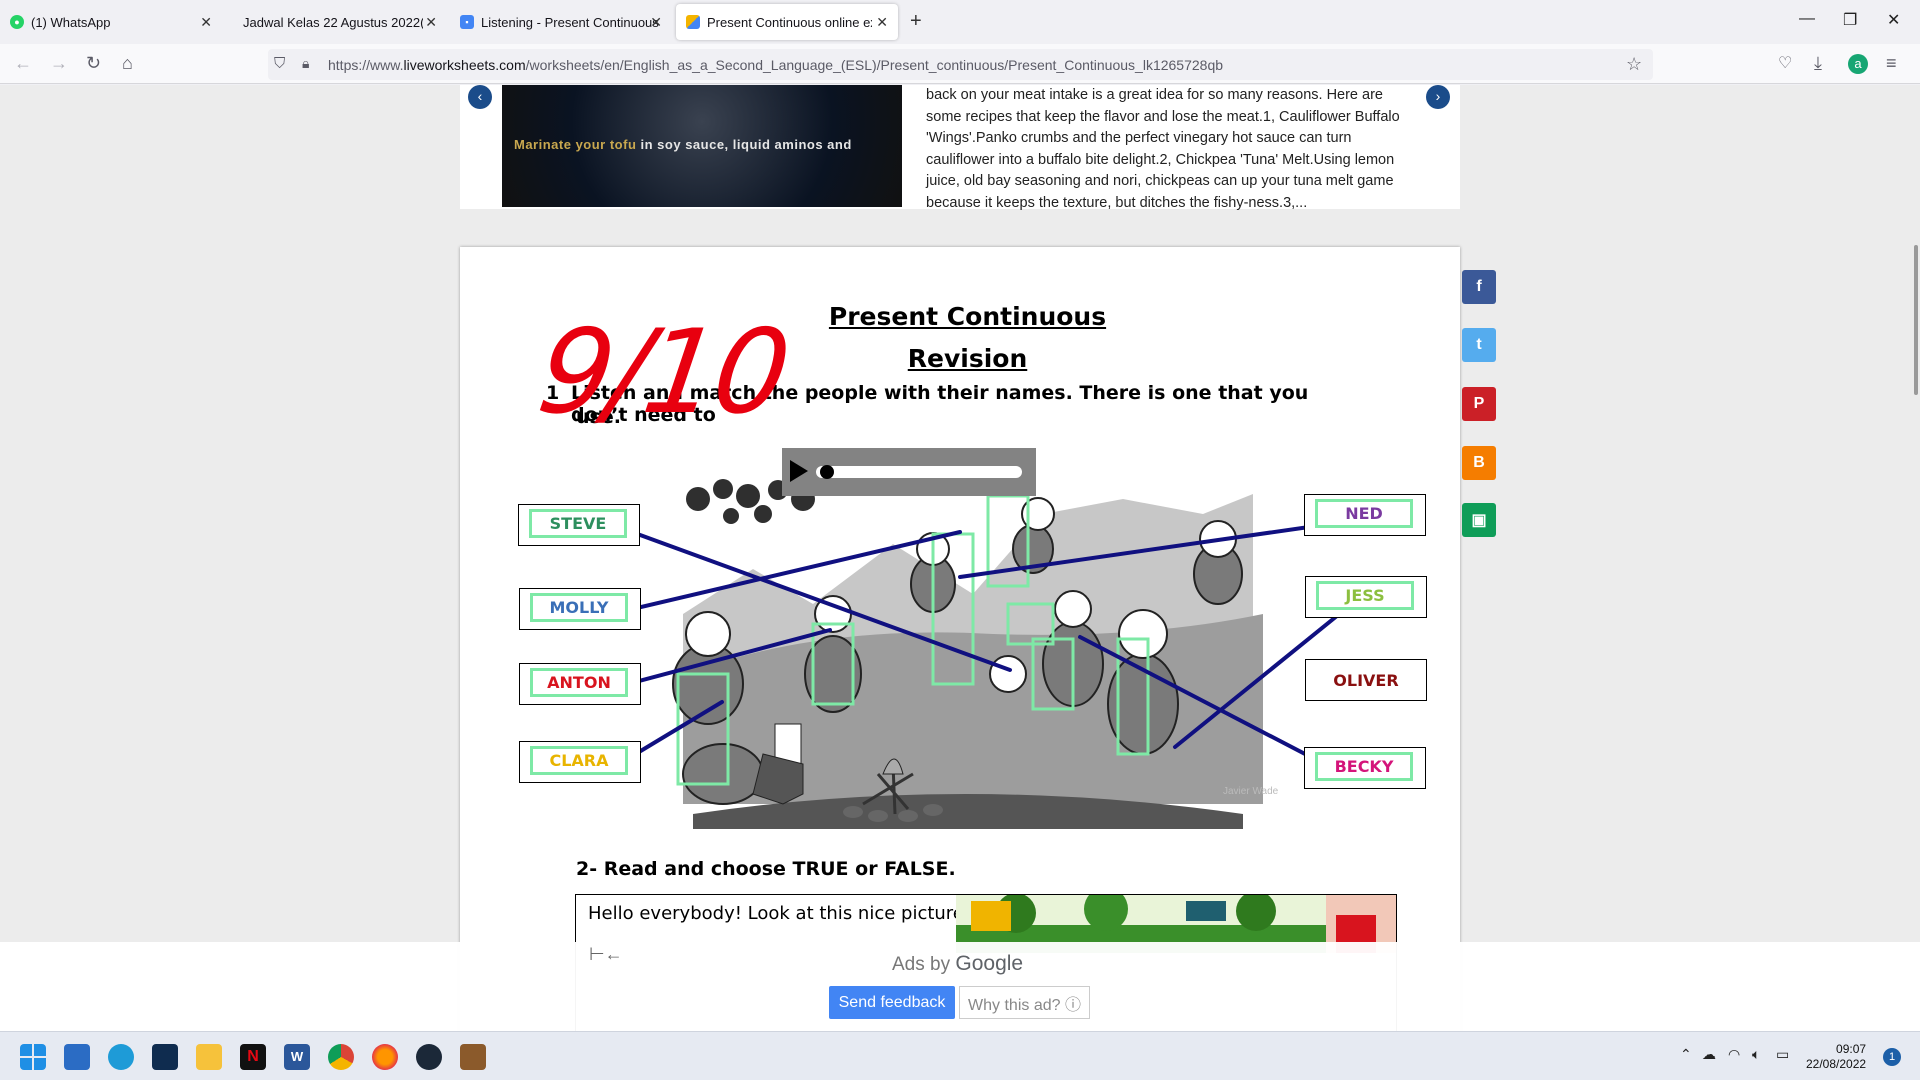  I want to click on ad-next-button: ›, so click(1438, 97).